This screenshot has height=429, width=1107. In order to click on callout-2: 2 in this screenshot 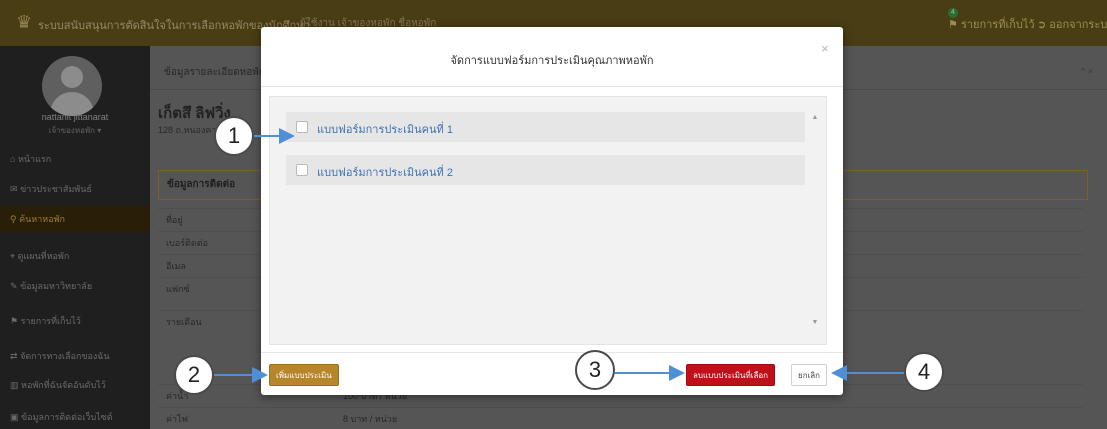, I will do `click(194, 375)`.